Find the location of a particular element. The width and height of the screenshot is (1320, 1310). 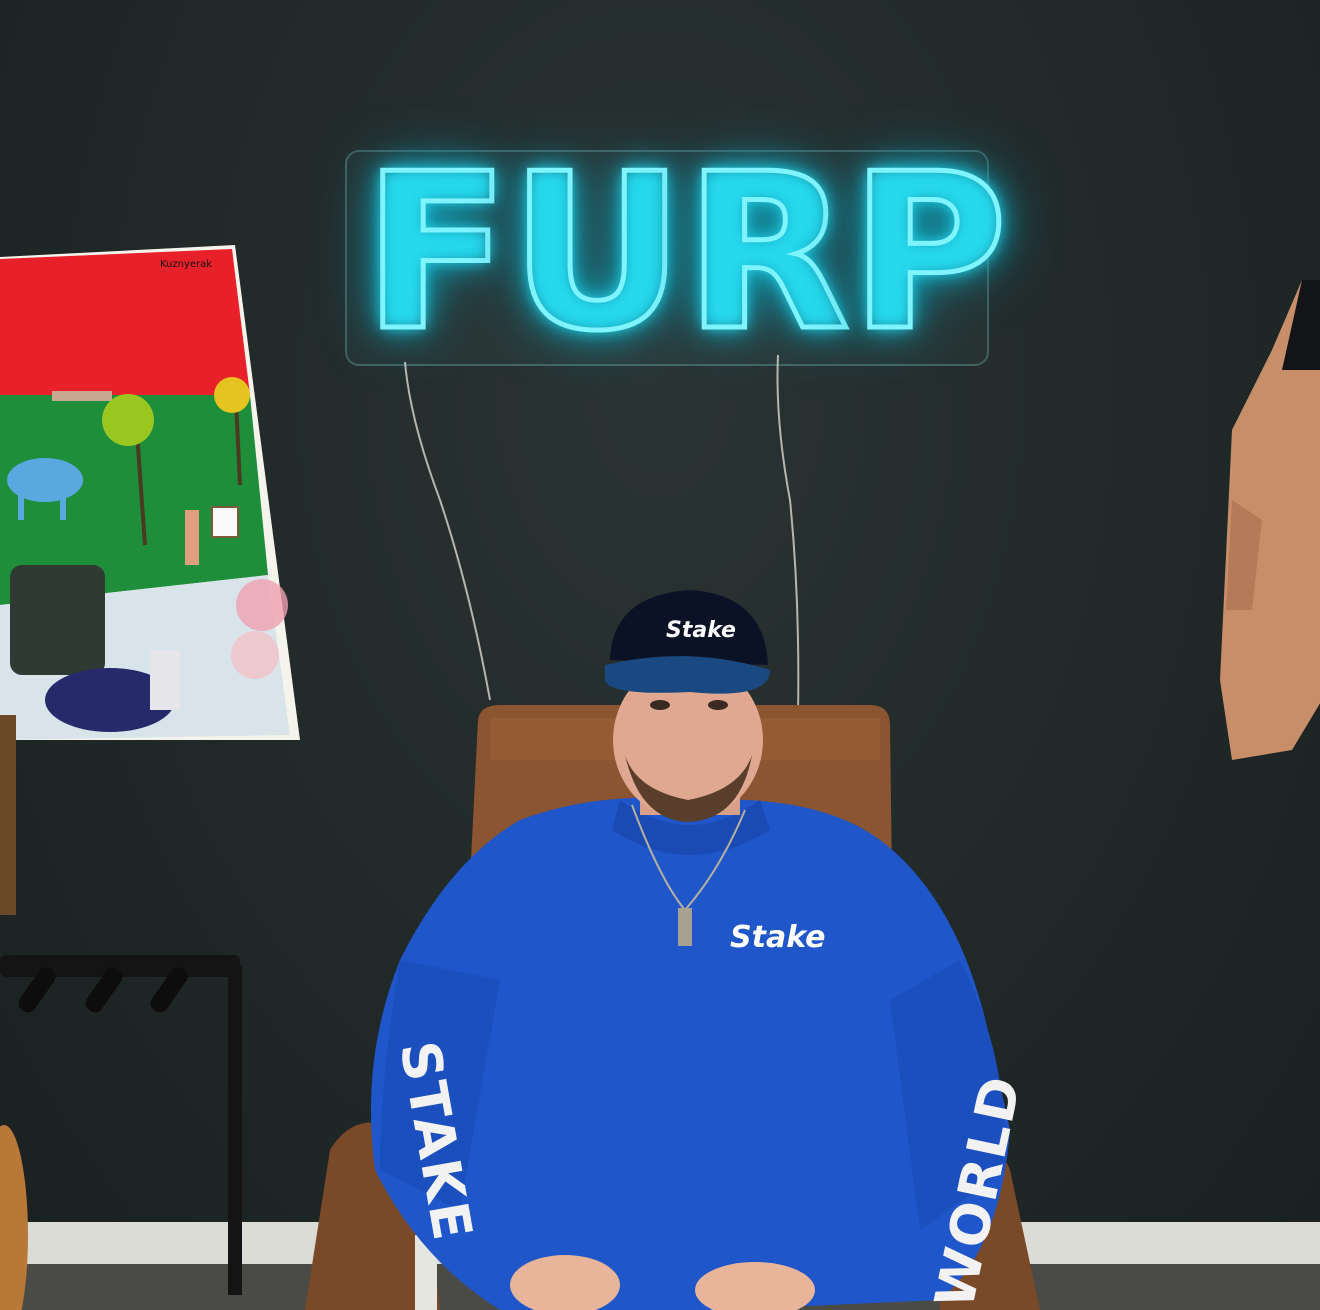

cap-logo: Stake is located at coordinates (701, 630).